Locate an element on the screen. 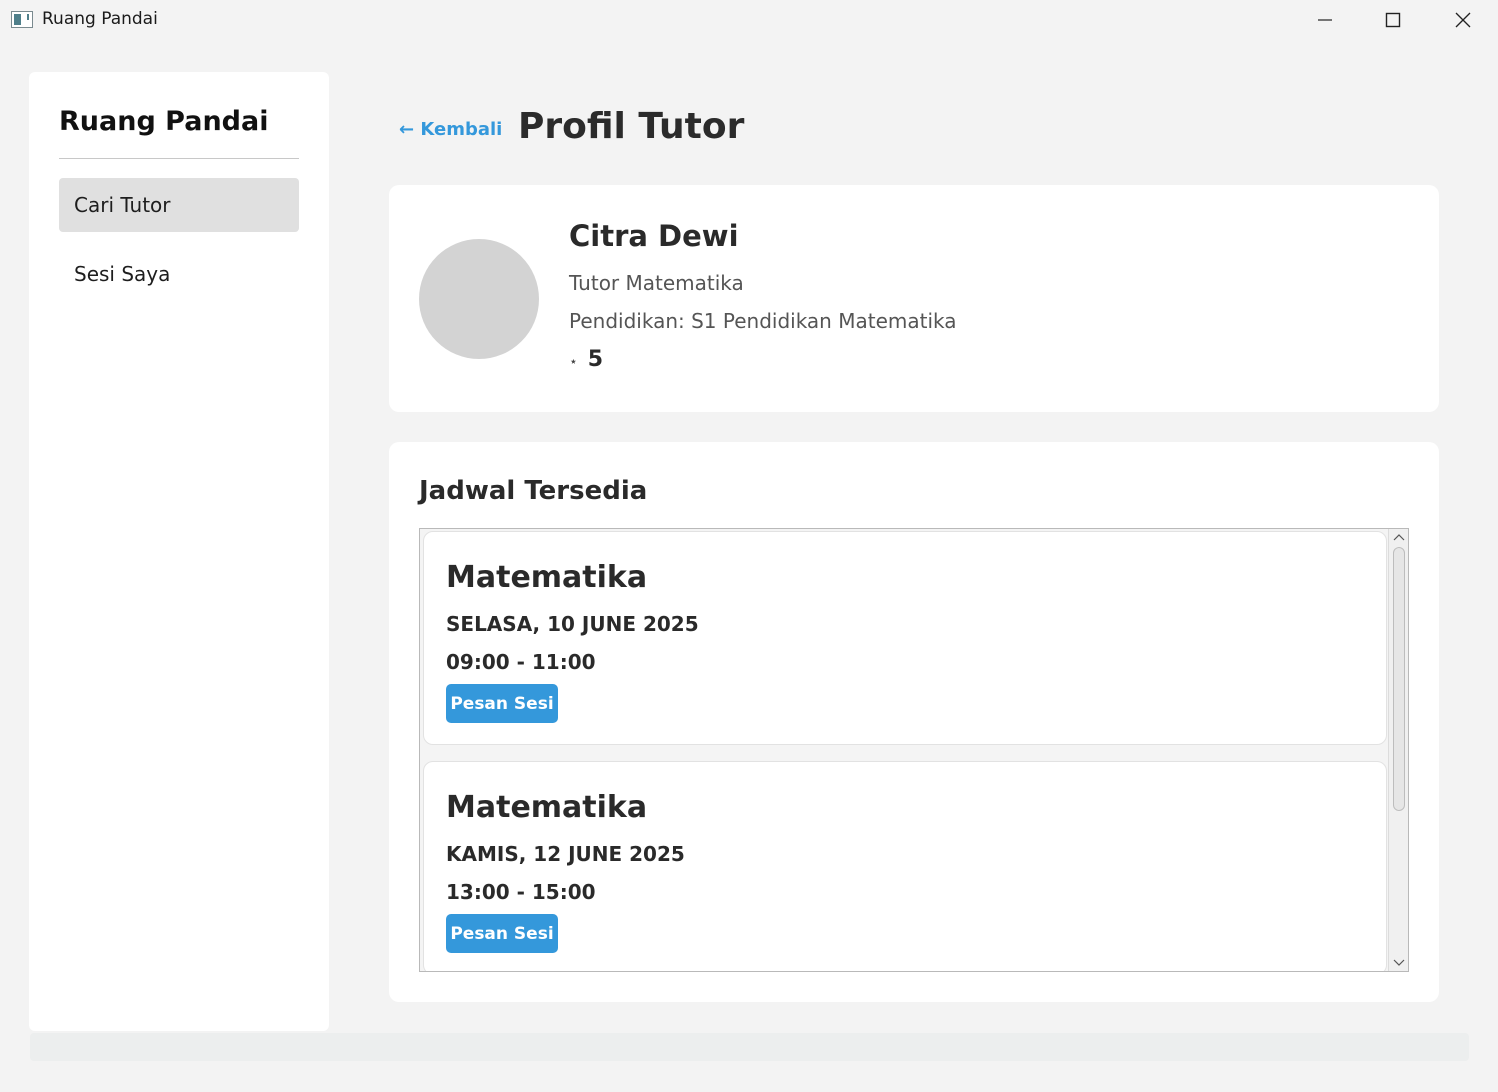 The image size is (1498, 1092). slot-time: 09:00 - 11:00 is located at coordinates (521, 662).